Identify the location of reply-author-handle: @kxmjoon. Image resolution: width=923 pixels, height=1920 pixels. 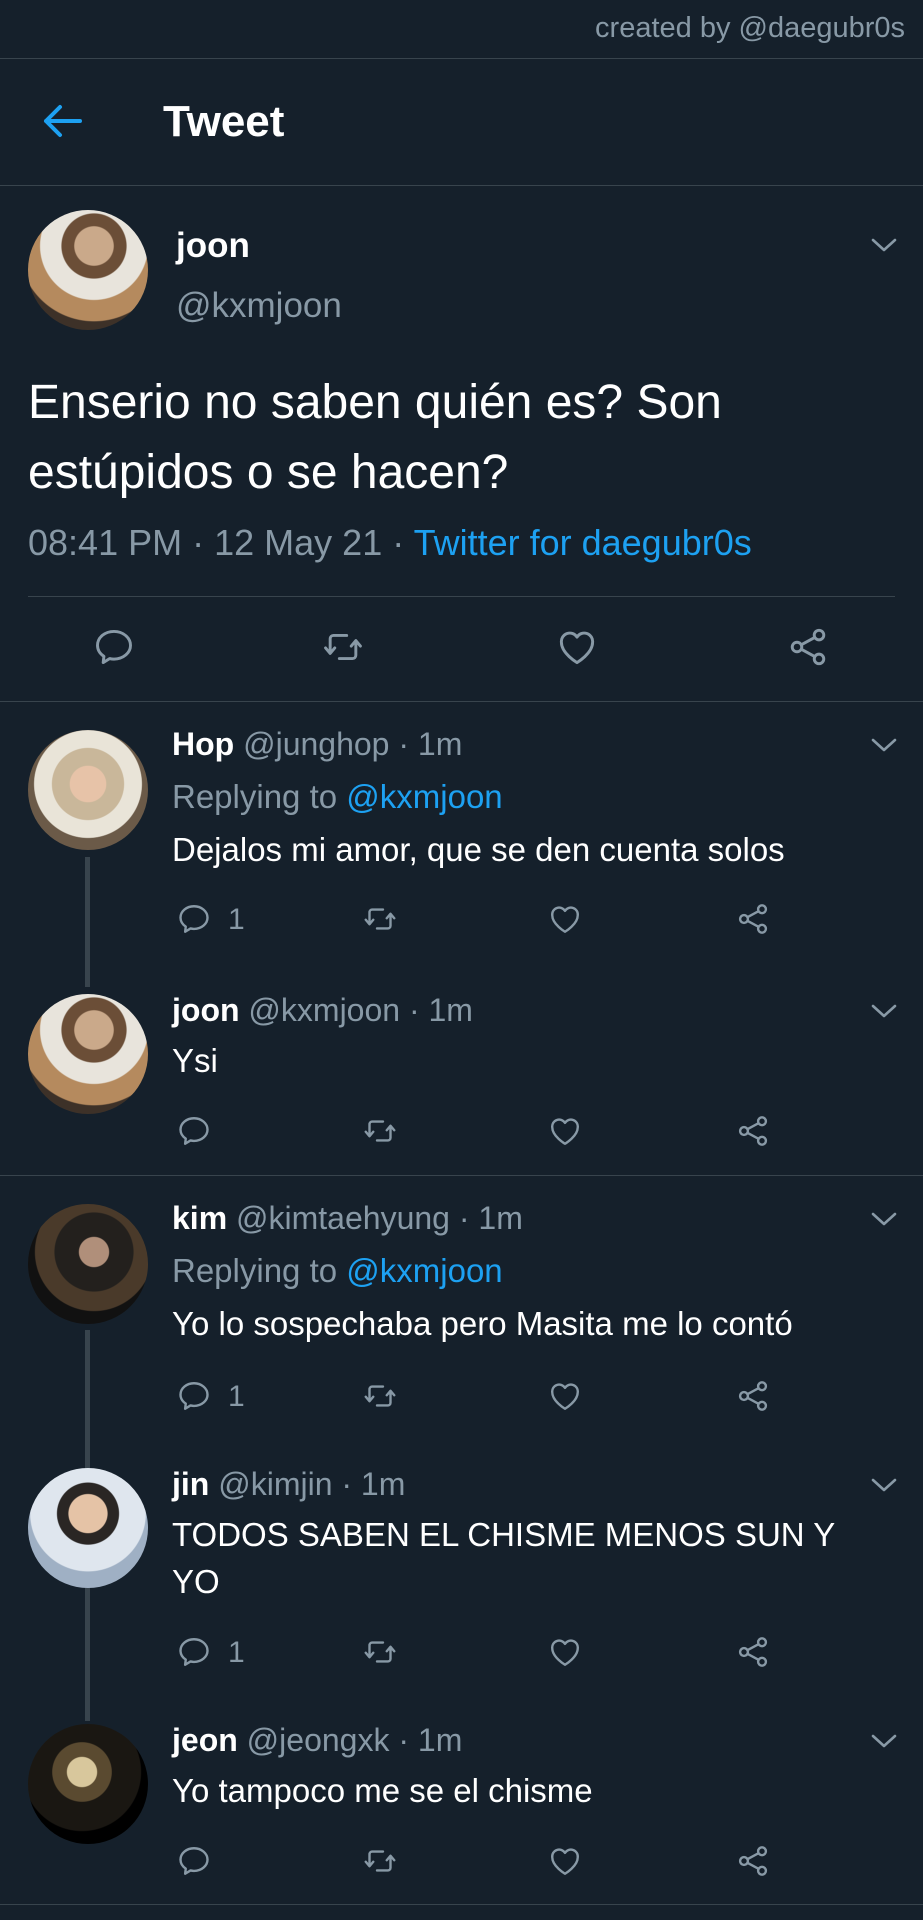
(324, 1010).